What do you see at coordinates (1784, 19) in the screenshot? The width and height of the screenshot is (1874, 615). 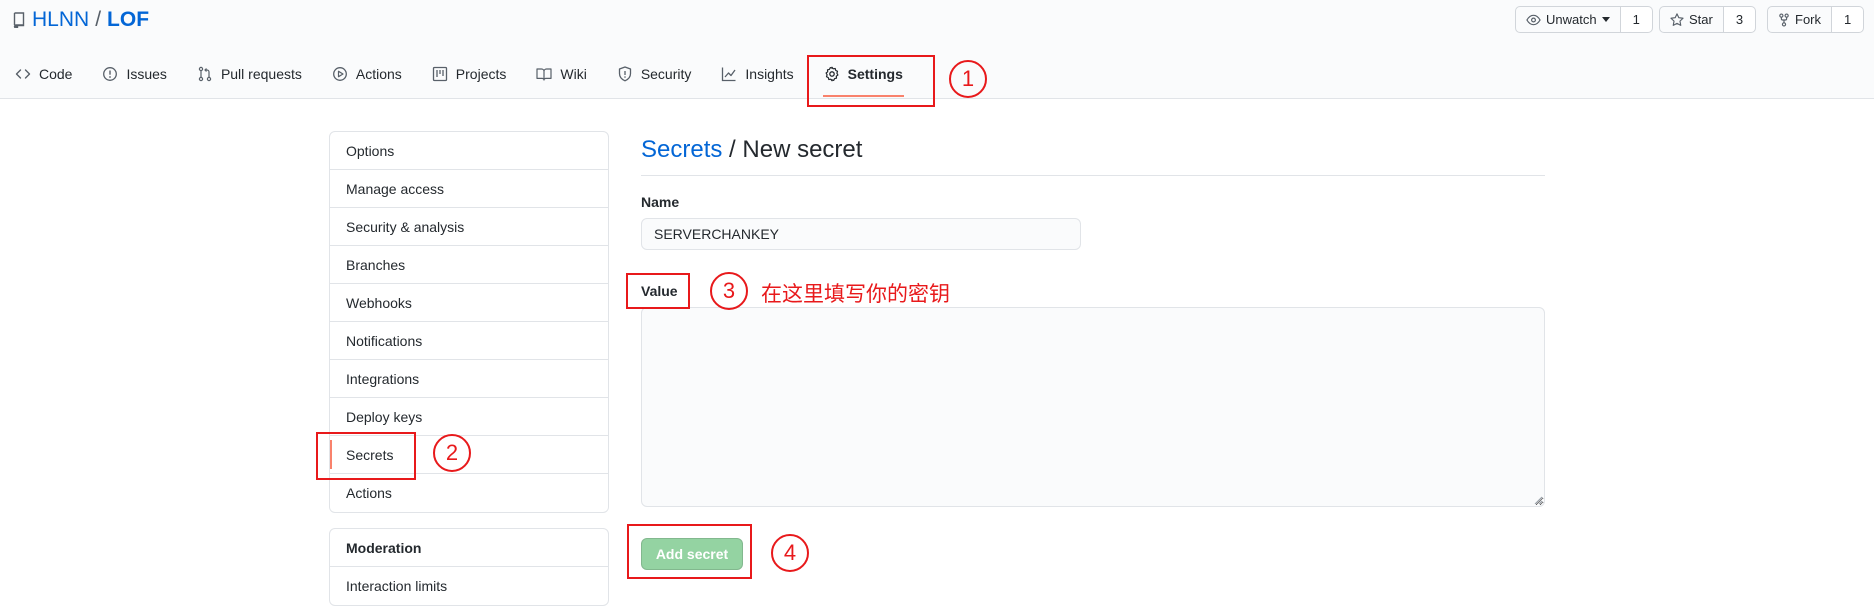 I see `fork-icon` at bounding box center [1784, 19].